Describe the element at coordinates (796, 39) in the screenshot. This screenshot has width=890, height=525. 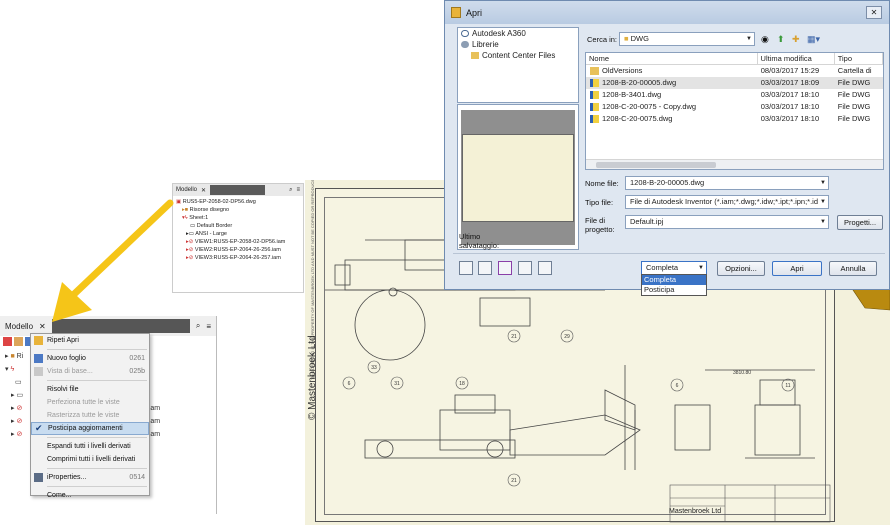
I see `new-folder-icon: ✚` at that location.